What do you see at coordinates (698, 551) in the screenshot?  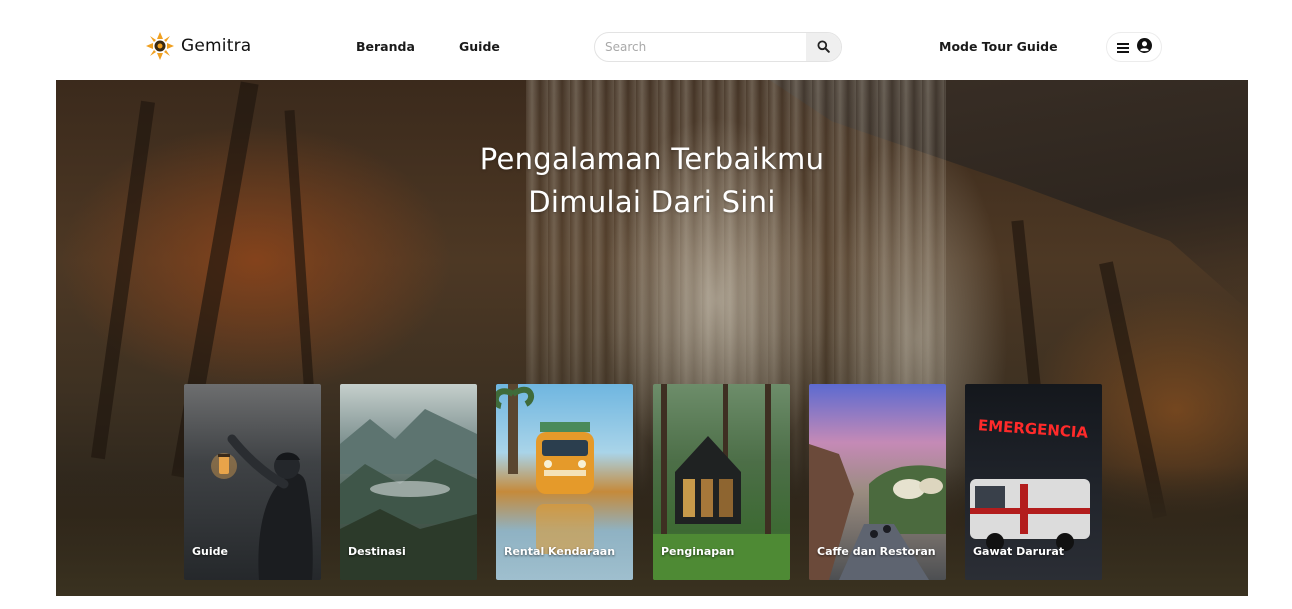 I see `category-label: Penginapan` at bounding box center [698, 551].